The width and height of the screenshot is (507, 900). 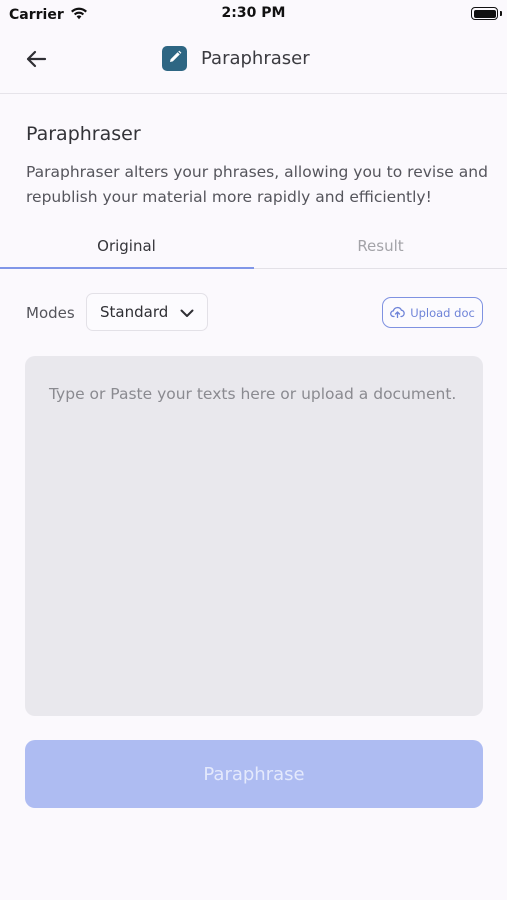 What do you see at coordinates (127, 268) in the screenshot?
I see `tab-active-indicator` at bounding box center [127, 268].